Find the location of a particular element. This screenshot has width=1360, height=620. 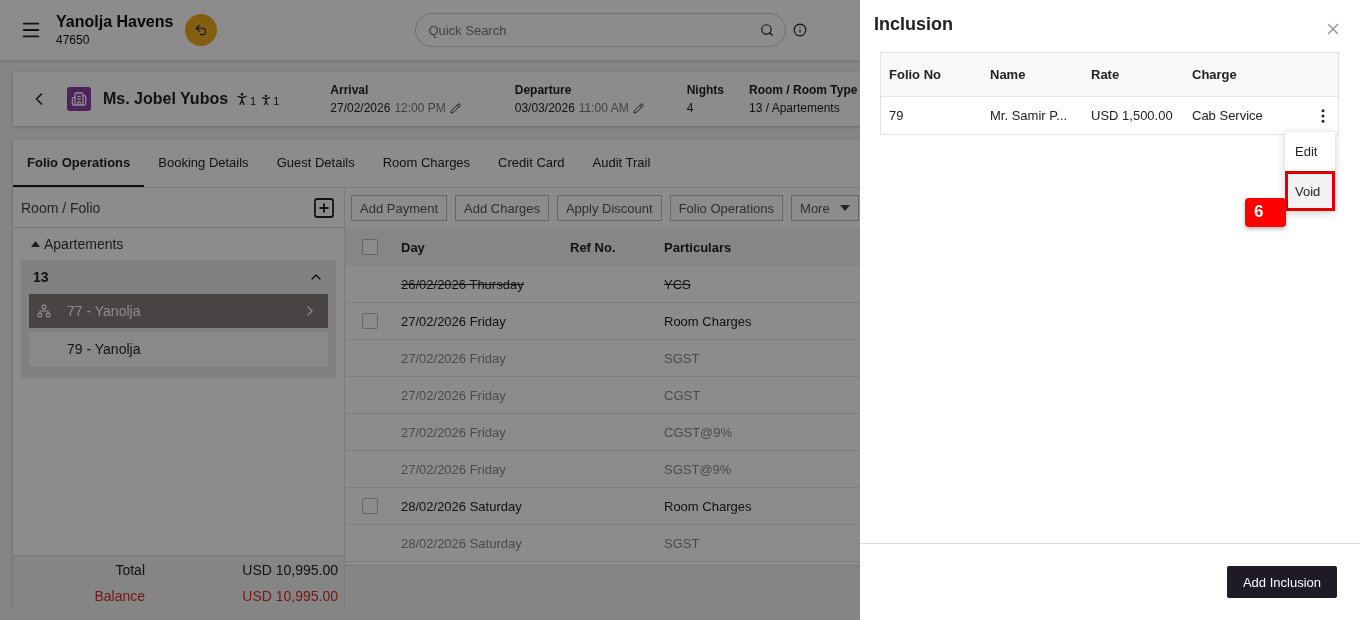

table-cell-text: 79 is located at coordinates (897, 115).